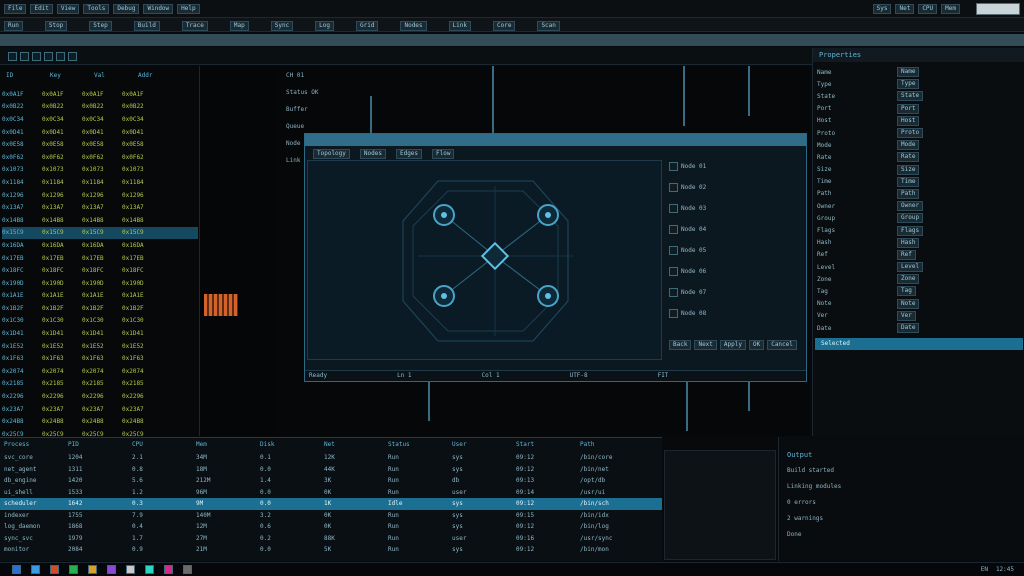 The width and height of the screenshot is (1024, 576). Describe the element at coordinates (908, 157) in the screenshot. I see `property-value: Rate` at that location.